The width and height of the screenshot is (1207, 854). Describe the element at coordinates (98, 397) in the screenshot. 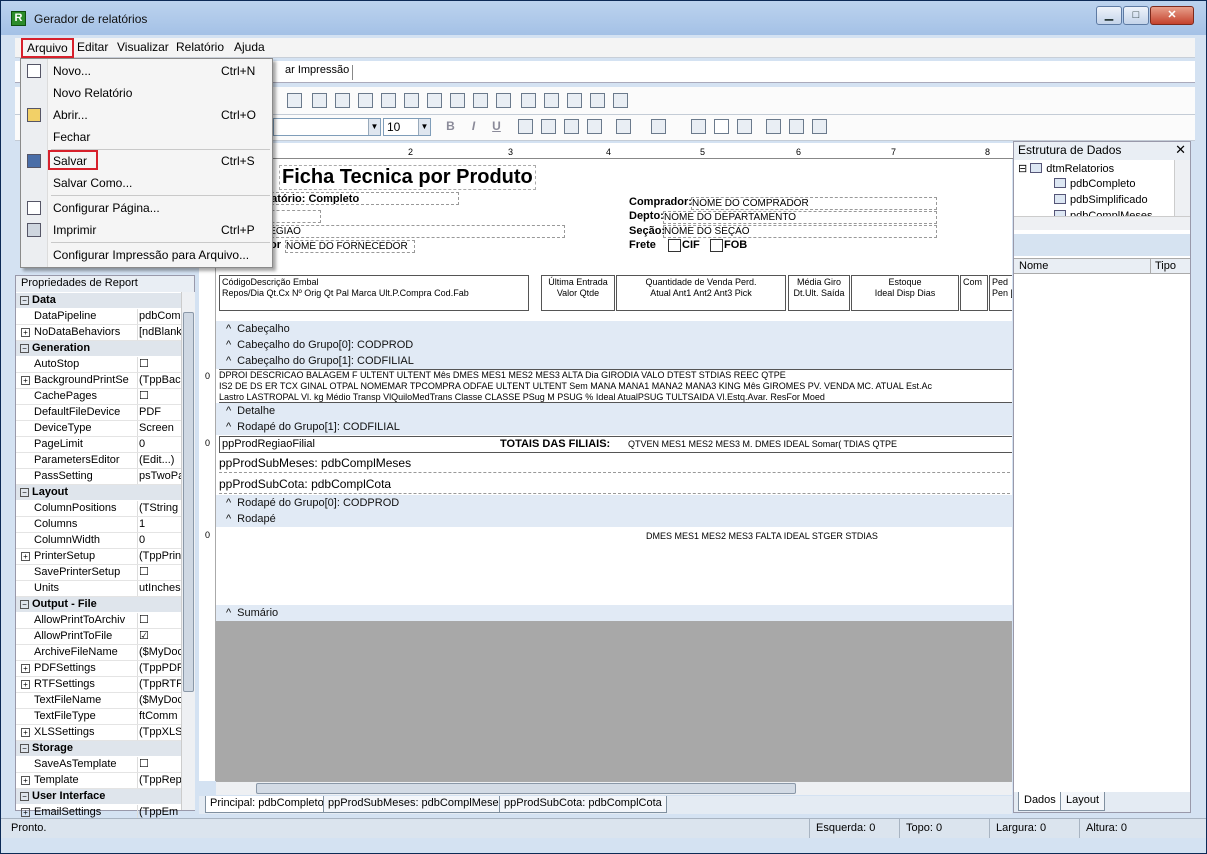

I see `prop-row: CachePages ☐` at that location.